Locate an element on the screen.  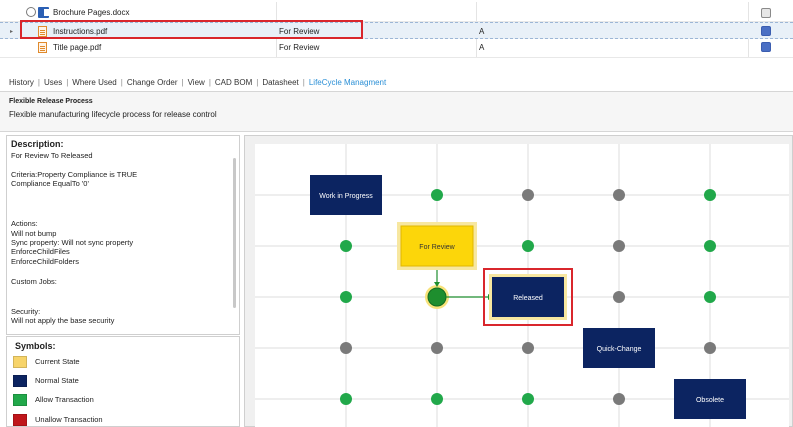
legend-label: Current State is located at coordinates (57, 361).